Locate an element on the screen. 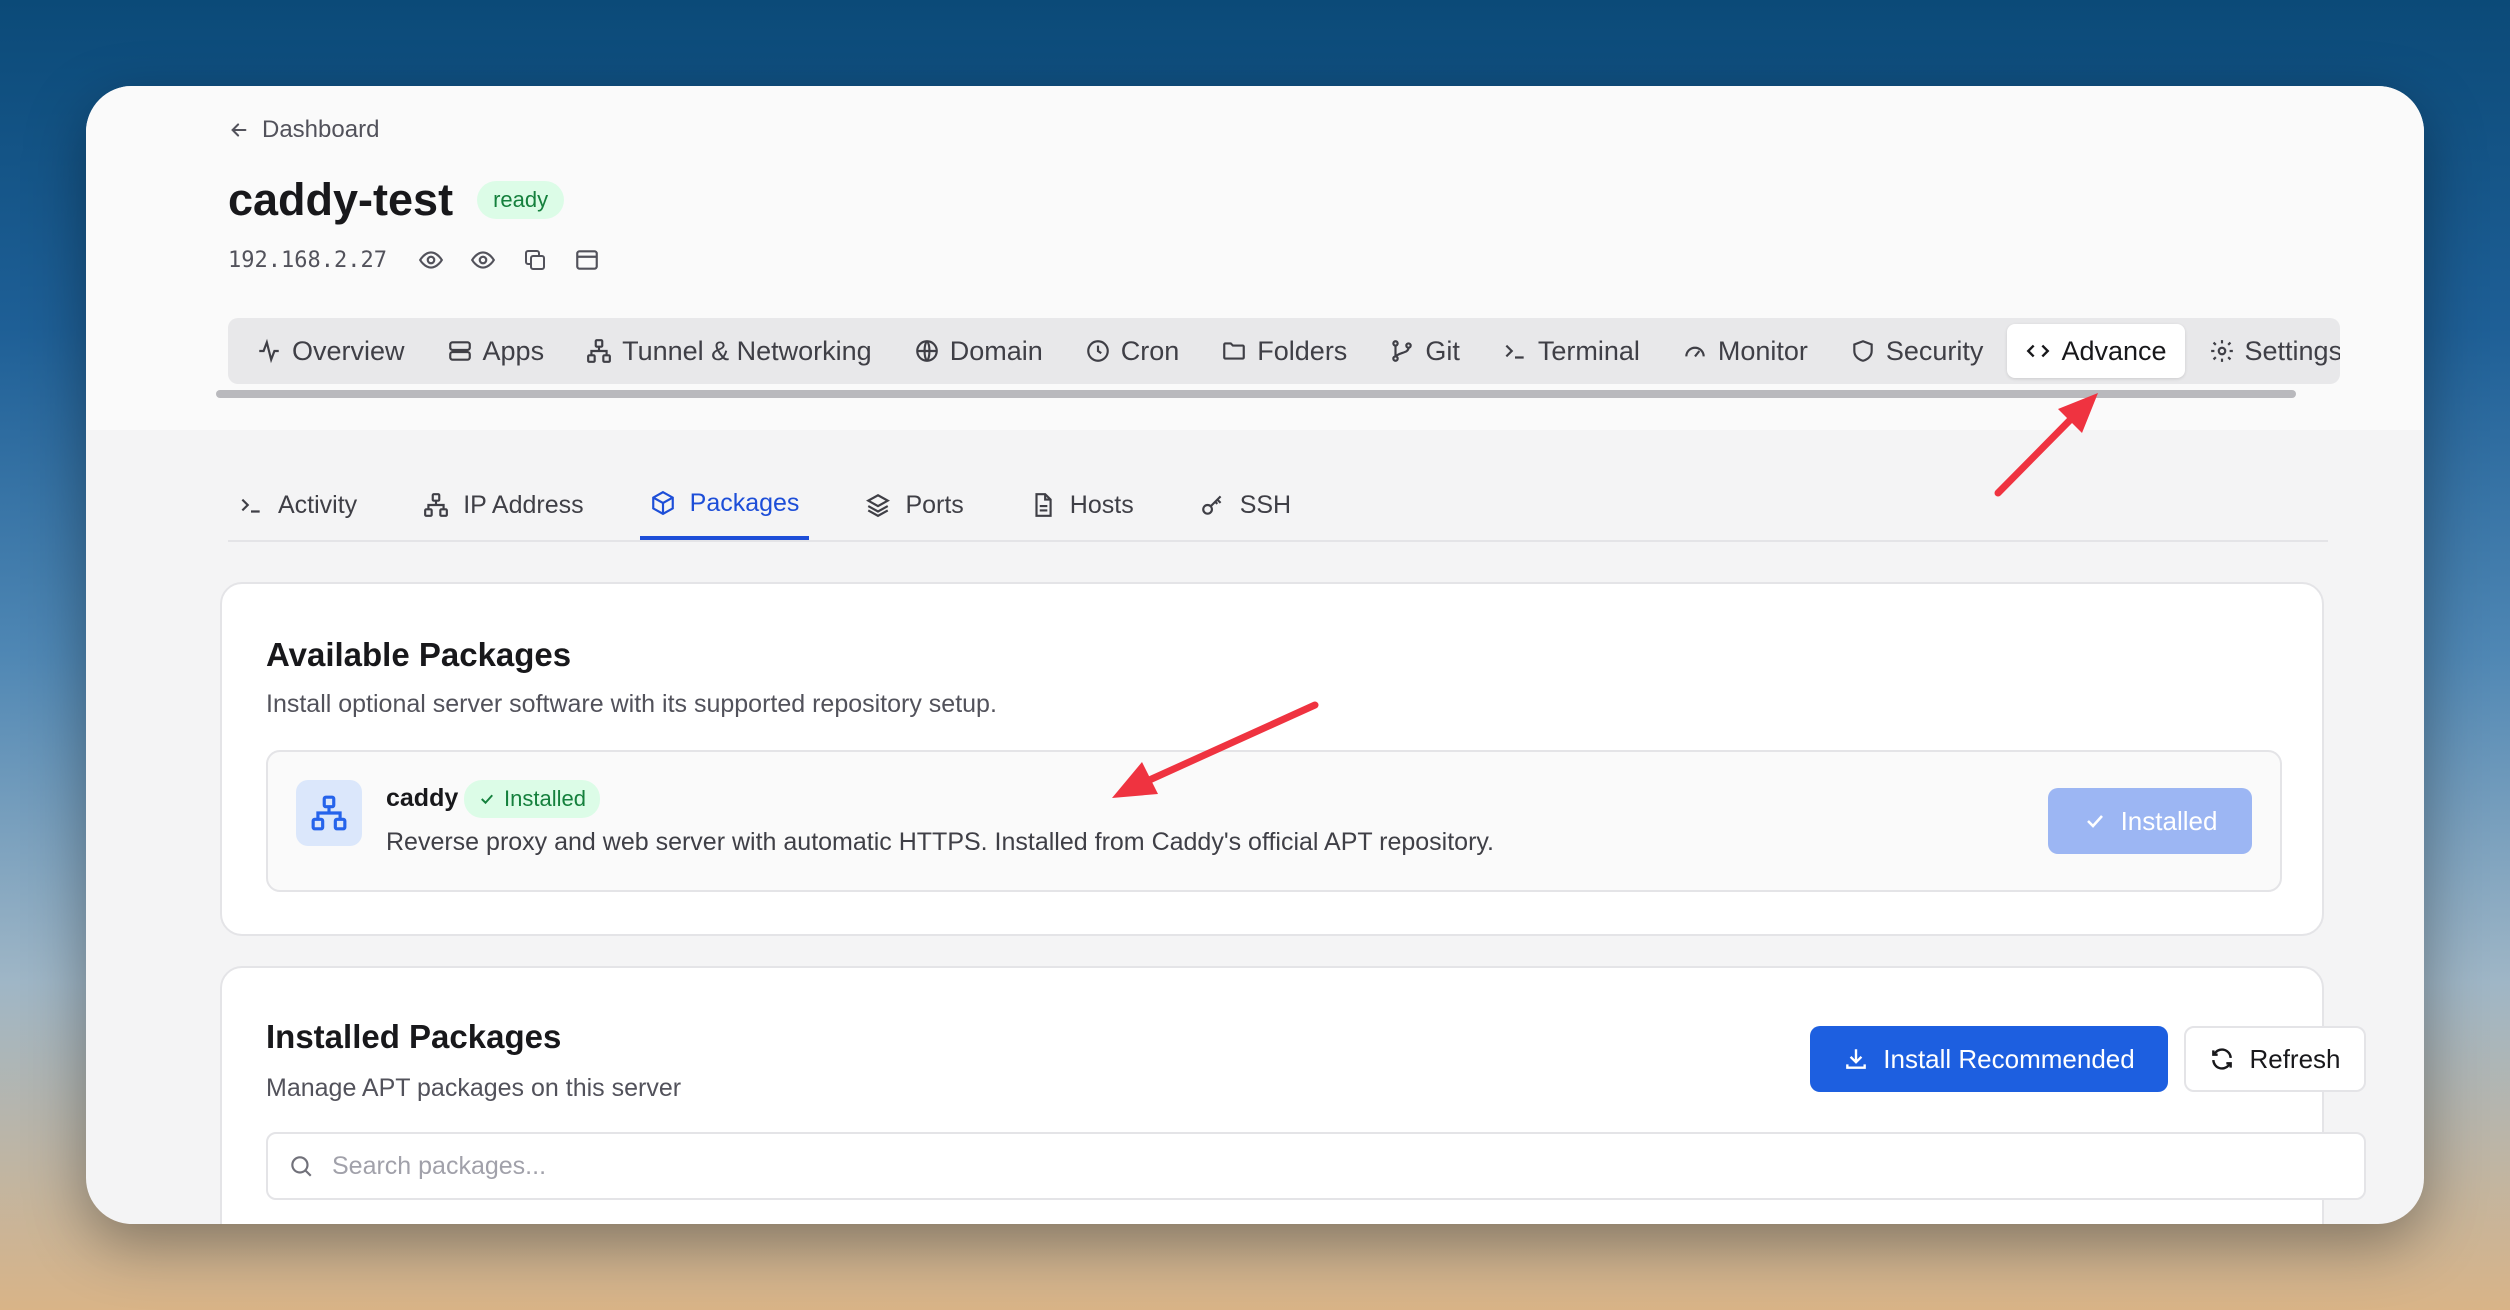  tab-label: Monitor is located at coordinates (1762, 350).